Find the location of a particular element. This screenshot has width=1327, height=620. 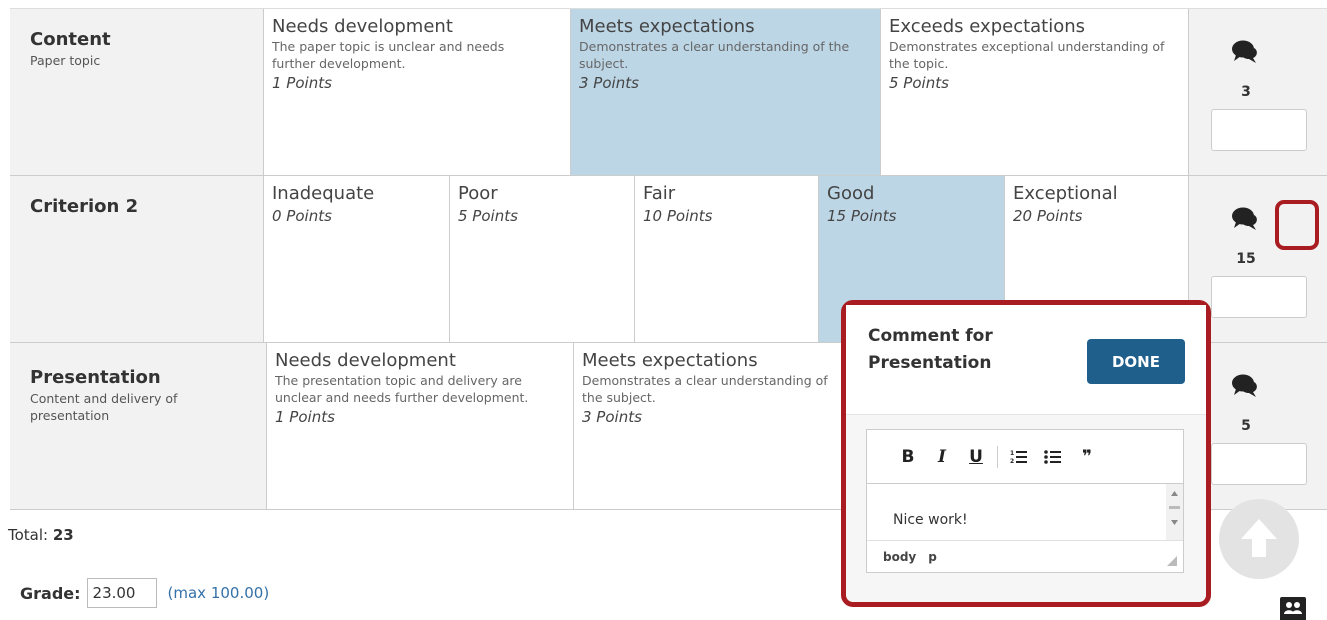

grade-label: Grade: is located at coordinates (50, 593).